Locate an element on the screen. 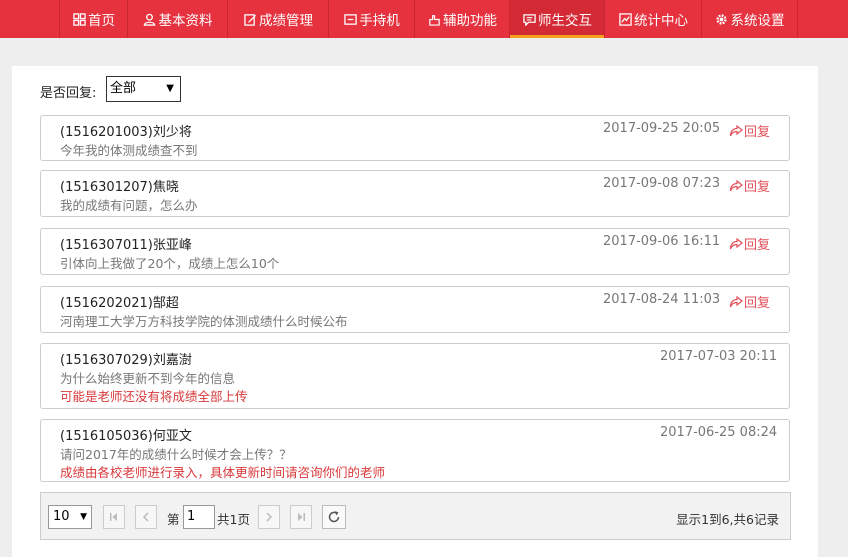  nav-item-handheld: 手持机 is located at coordinates (371, 19).